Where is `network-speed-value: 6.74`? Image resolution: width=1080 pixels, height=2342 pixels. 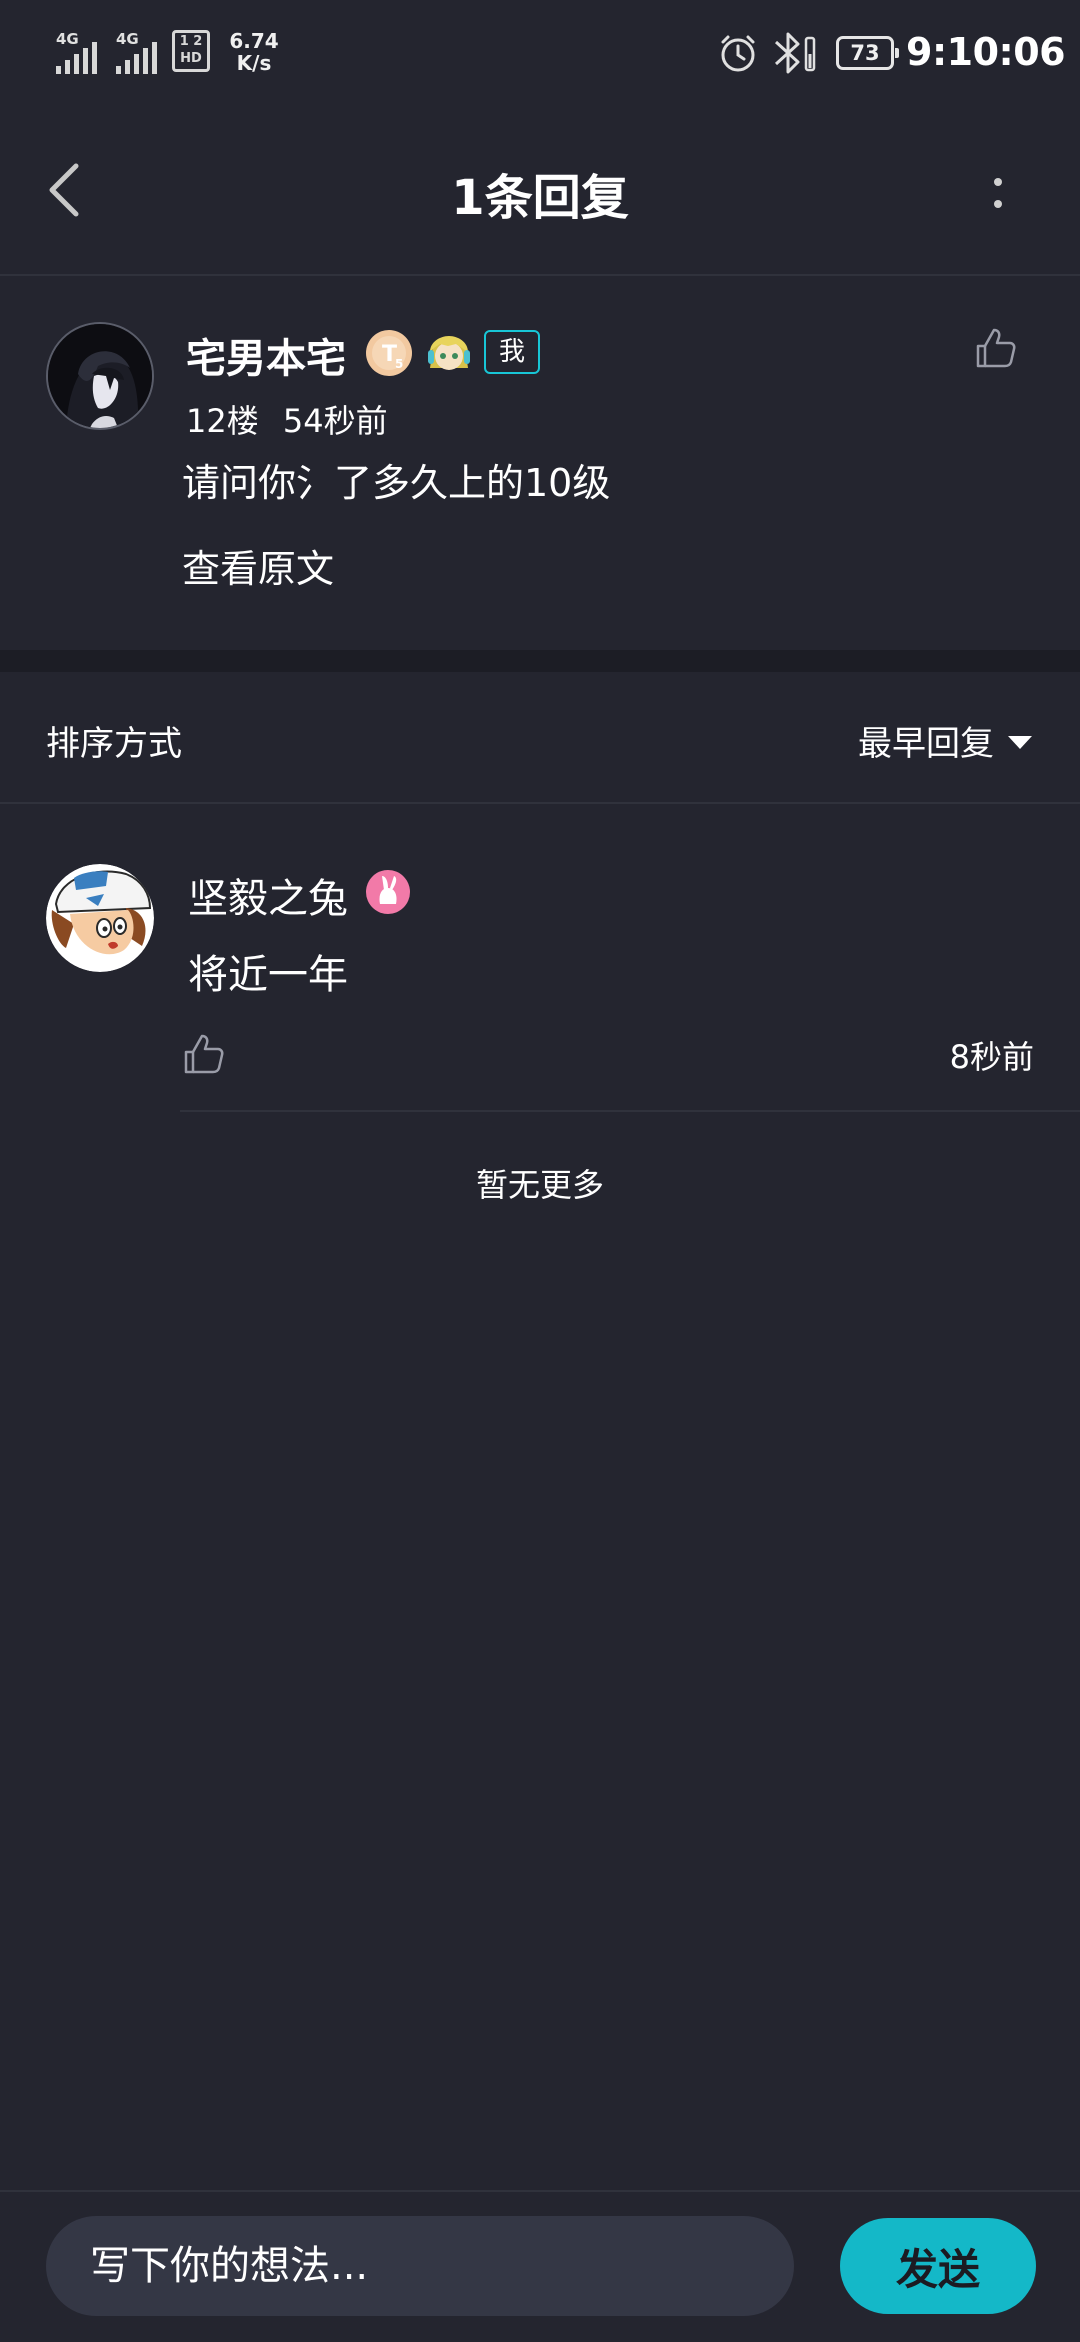
network-speed-value: 6.74 is located at coordinates (254, 41).